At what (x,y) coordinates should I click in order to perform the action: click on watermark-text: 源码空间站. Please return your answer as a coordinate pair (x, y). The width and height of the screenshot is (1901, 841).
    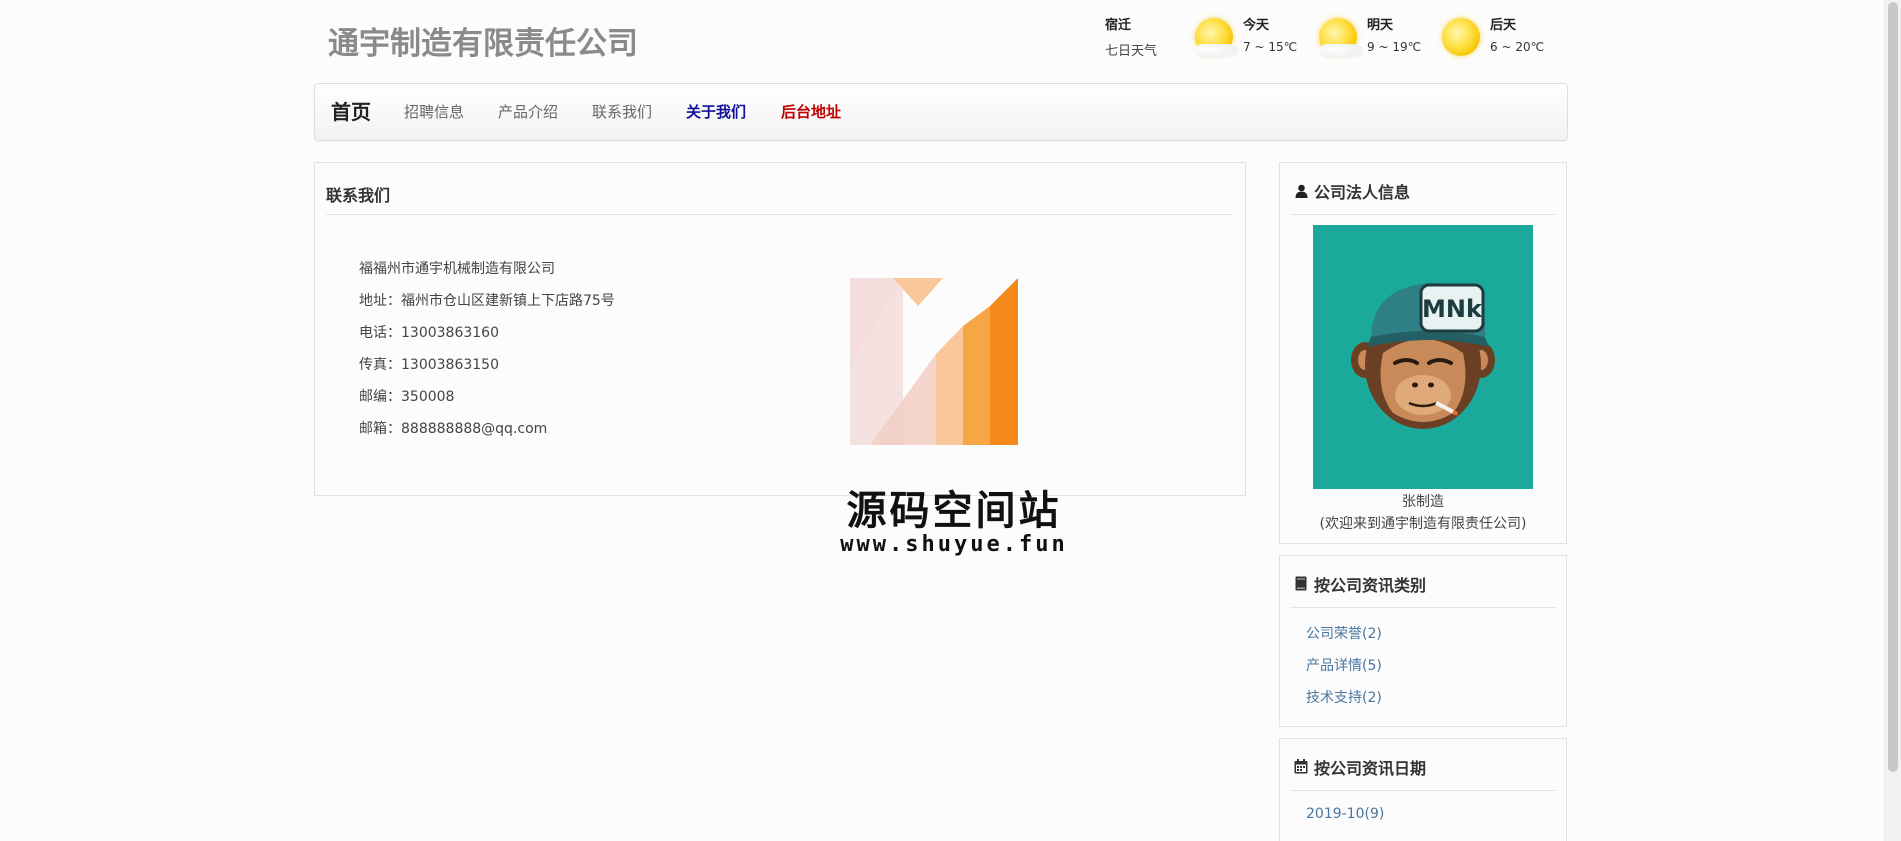
    Looking at the image, I should click on (954, 511).